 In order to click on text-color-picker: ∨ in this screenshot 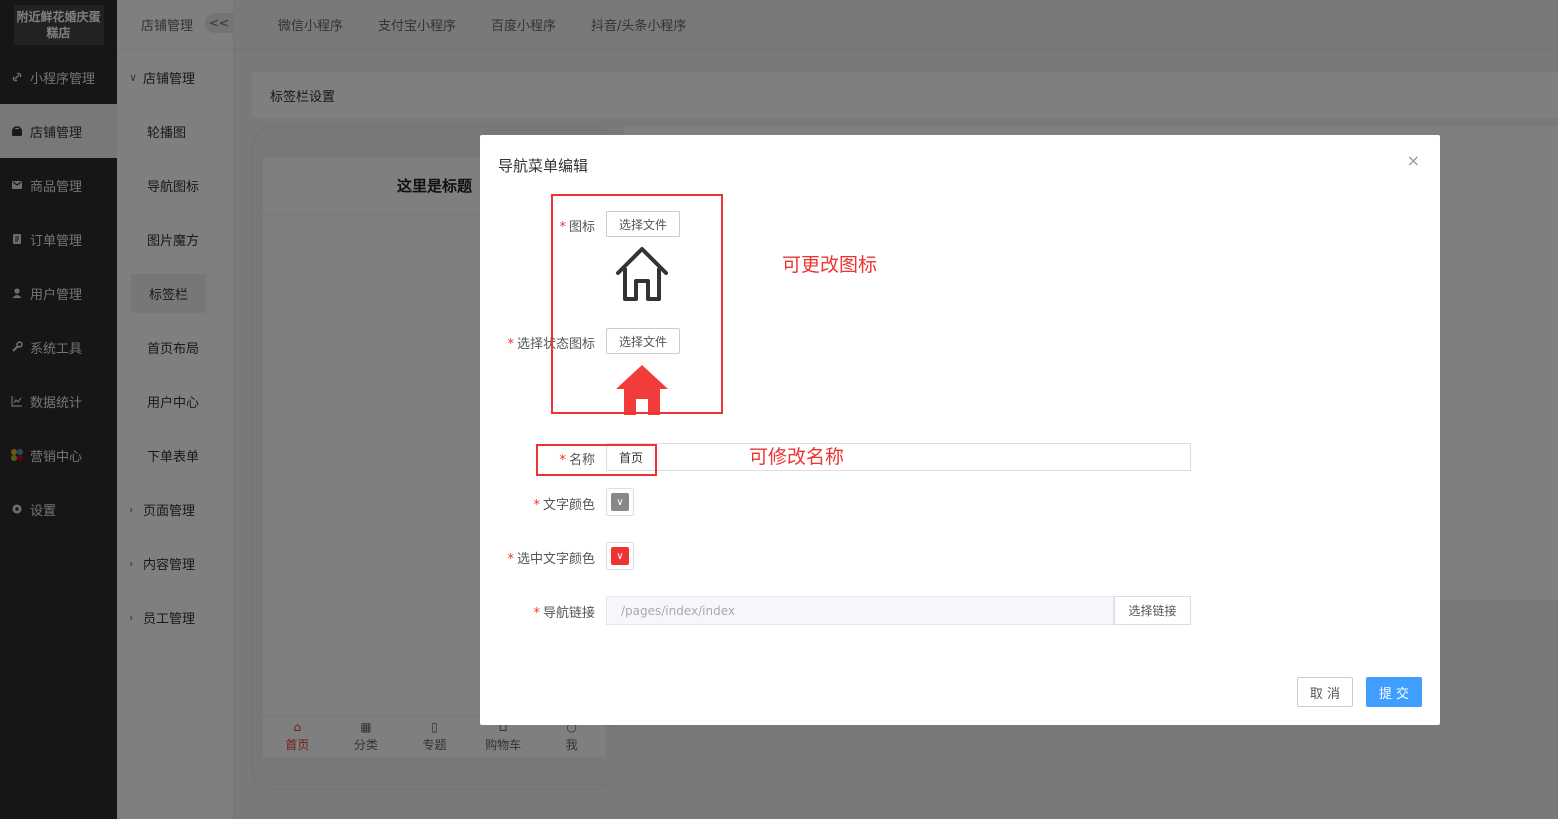, I will do `click(620, 502)`.